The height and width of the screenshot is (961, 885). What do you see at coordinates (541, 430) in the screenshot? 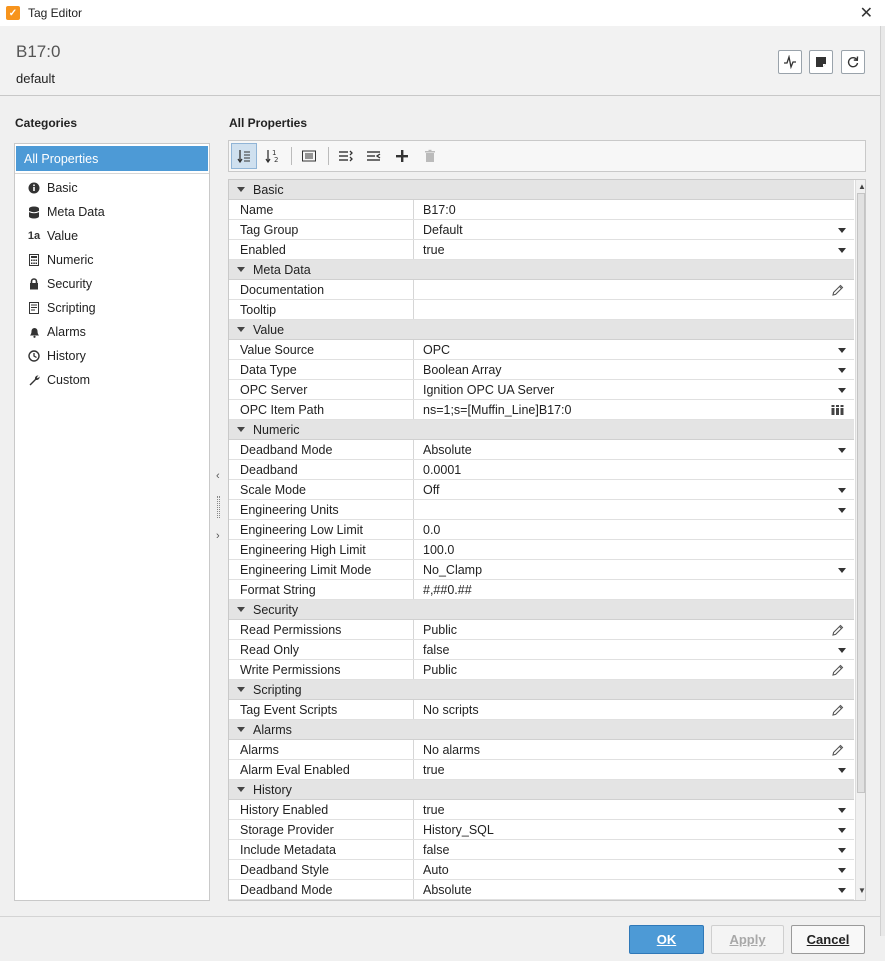
I see `category-row-numeric: Numeric` at bounding box center [541, 430].